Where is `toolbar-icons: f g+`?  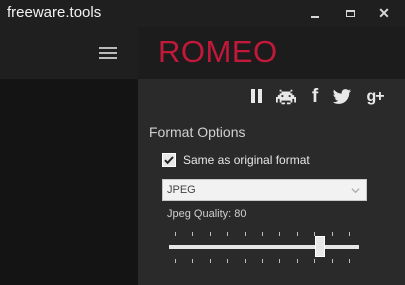
toolbar-icons: f g+ is located at coordinates (323, 97).